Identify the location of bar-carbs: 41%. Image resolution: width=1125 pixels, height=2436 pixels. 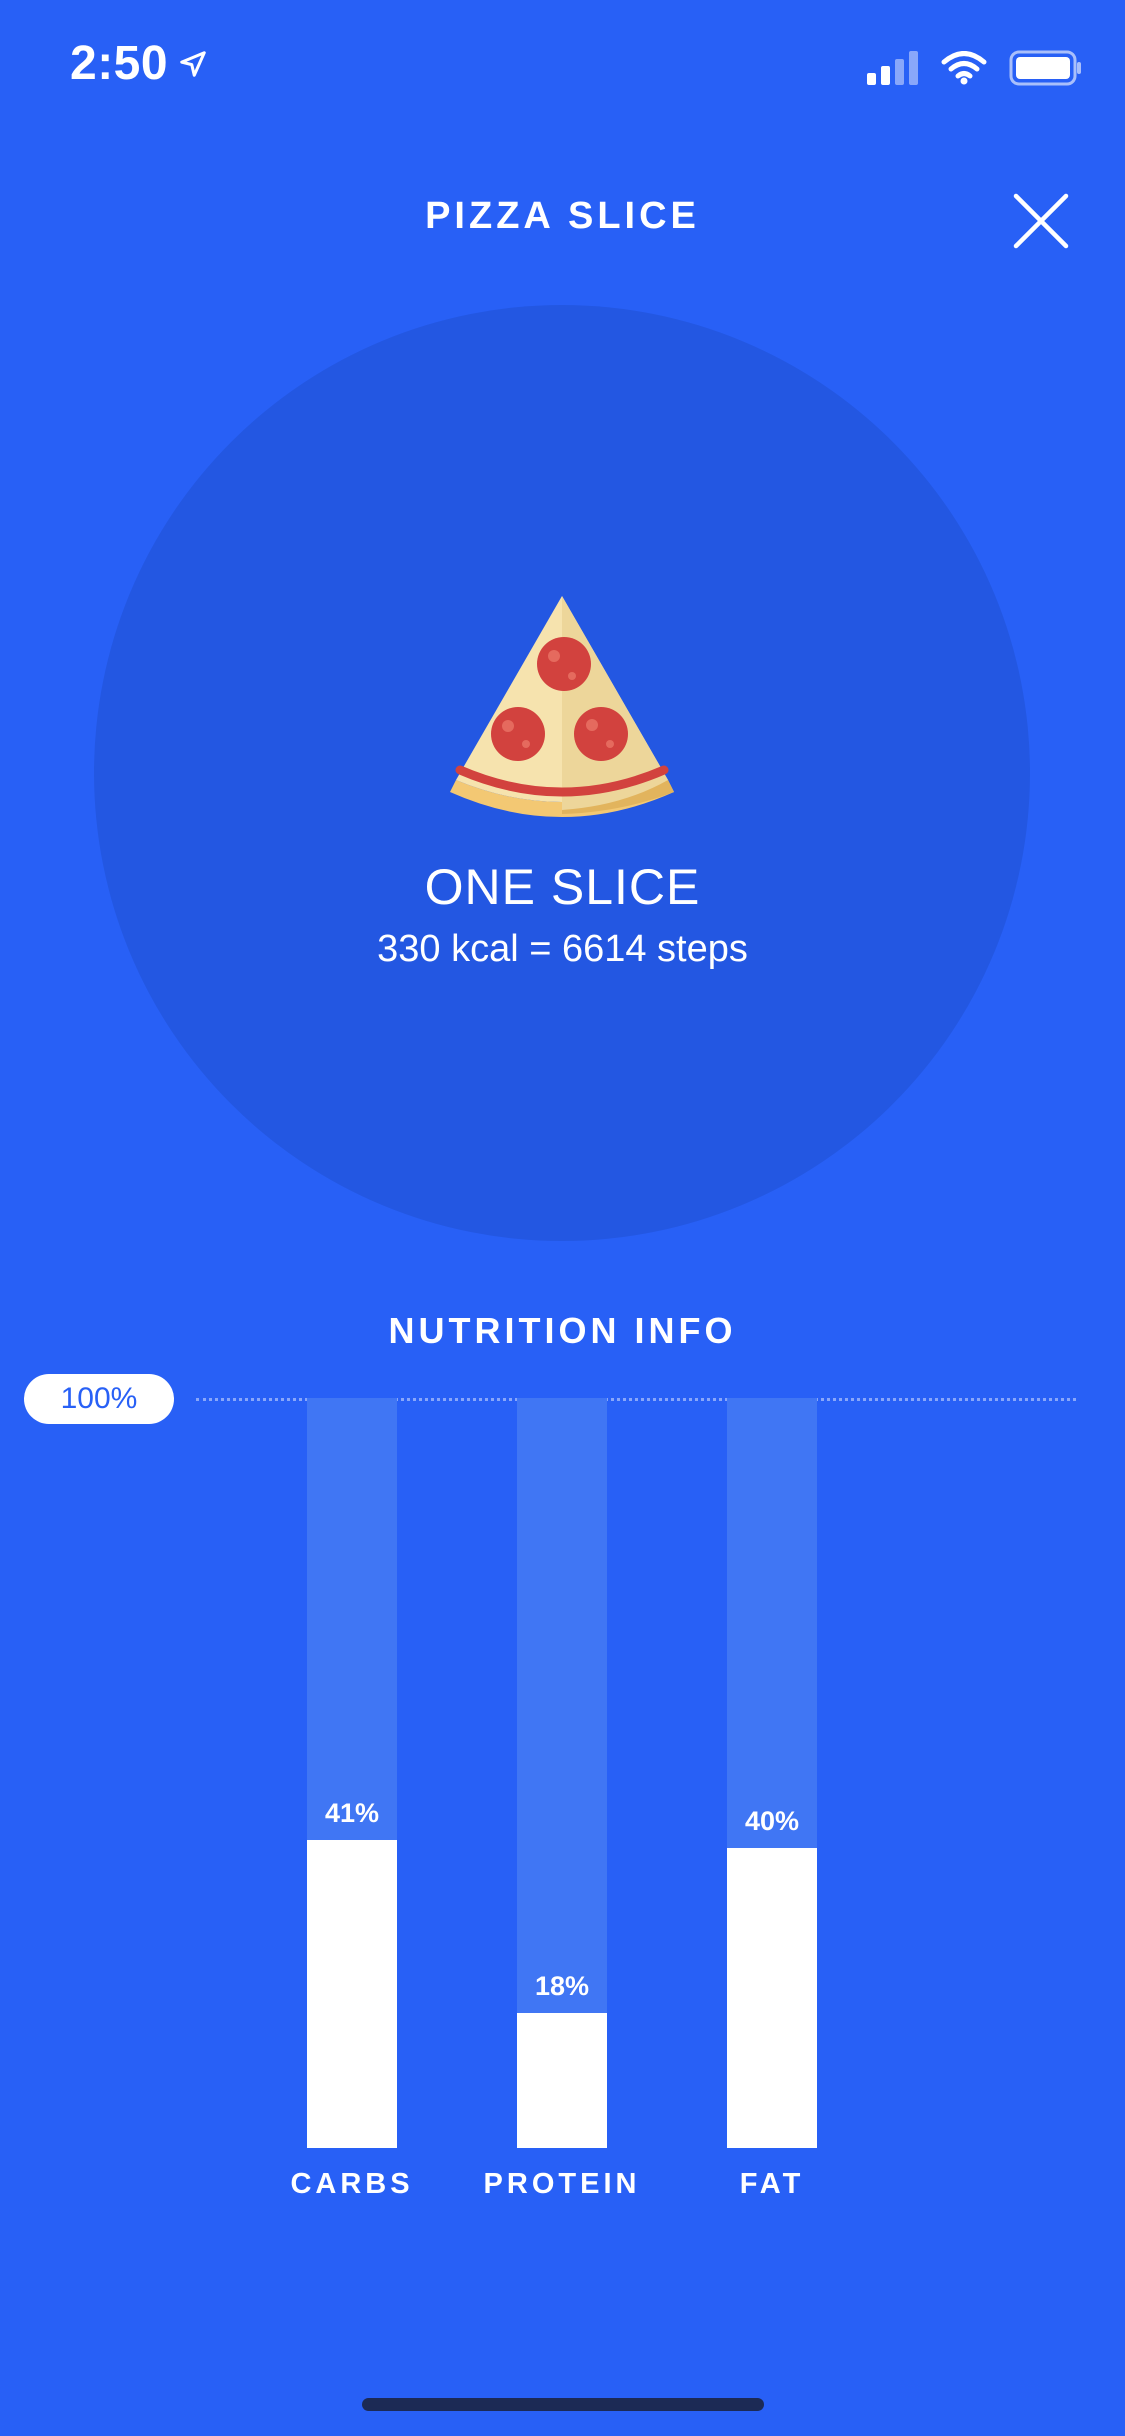
(352, 1773).